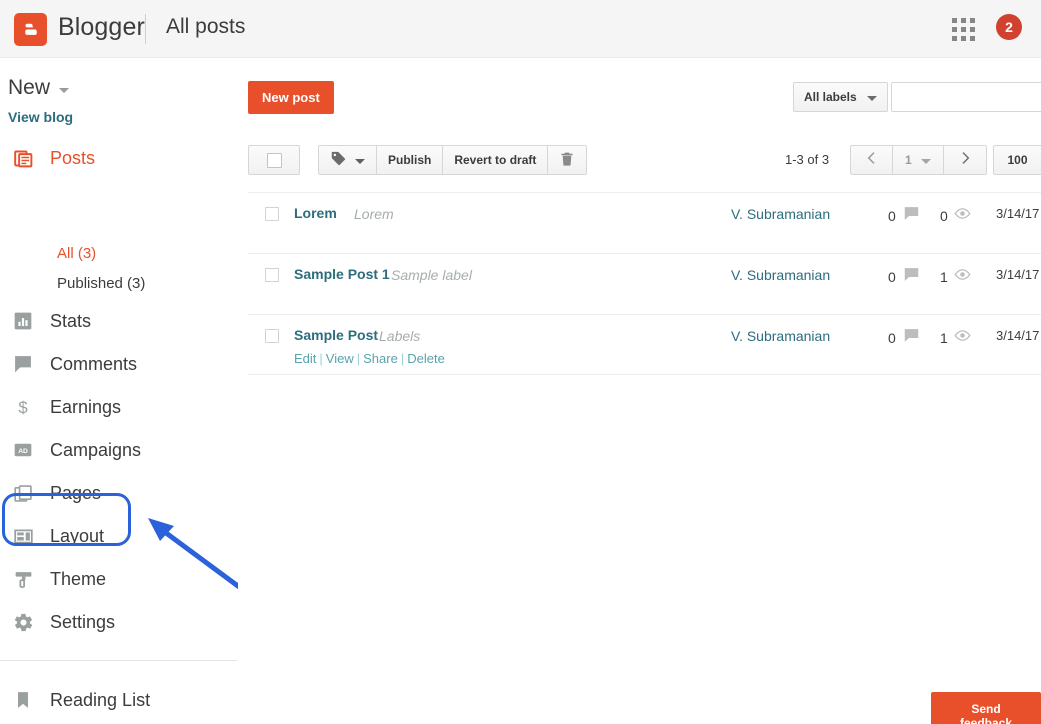  What do you see at coordinates (119, 622) in the screenshot?
I see `sidebar-item-settings: Settings` at bounding box center [119, 622].